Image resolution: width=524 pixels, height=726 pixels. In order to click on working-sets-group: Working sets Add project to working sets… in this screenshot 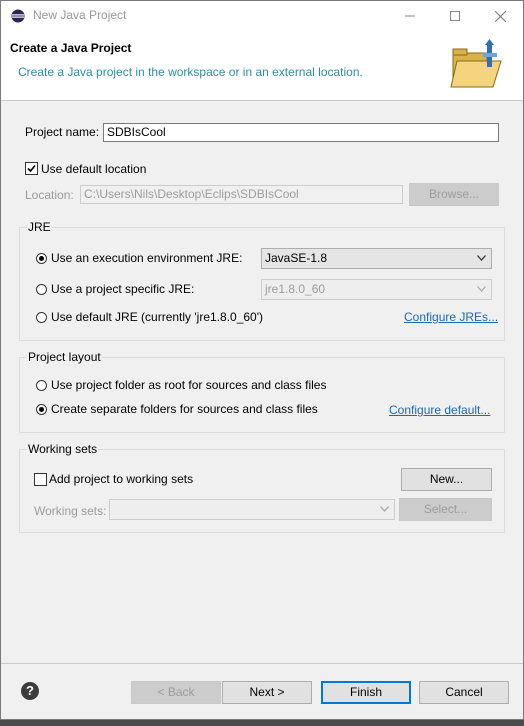, I will do `click(262, 487)`.